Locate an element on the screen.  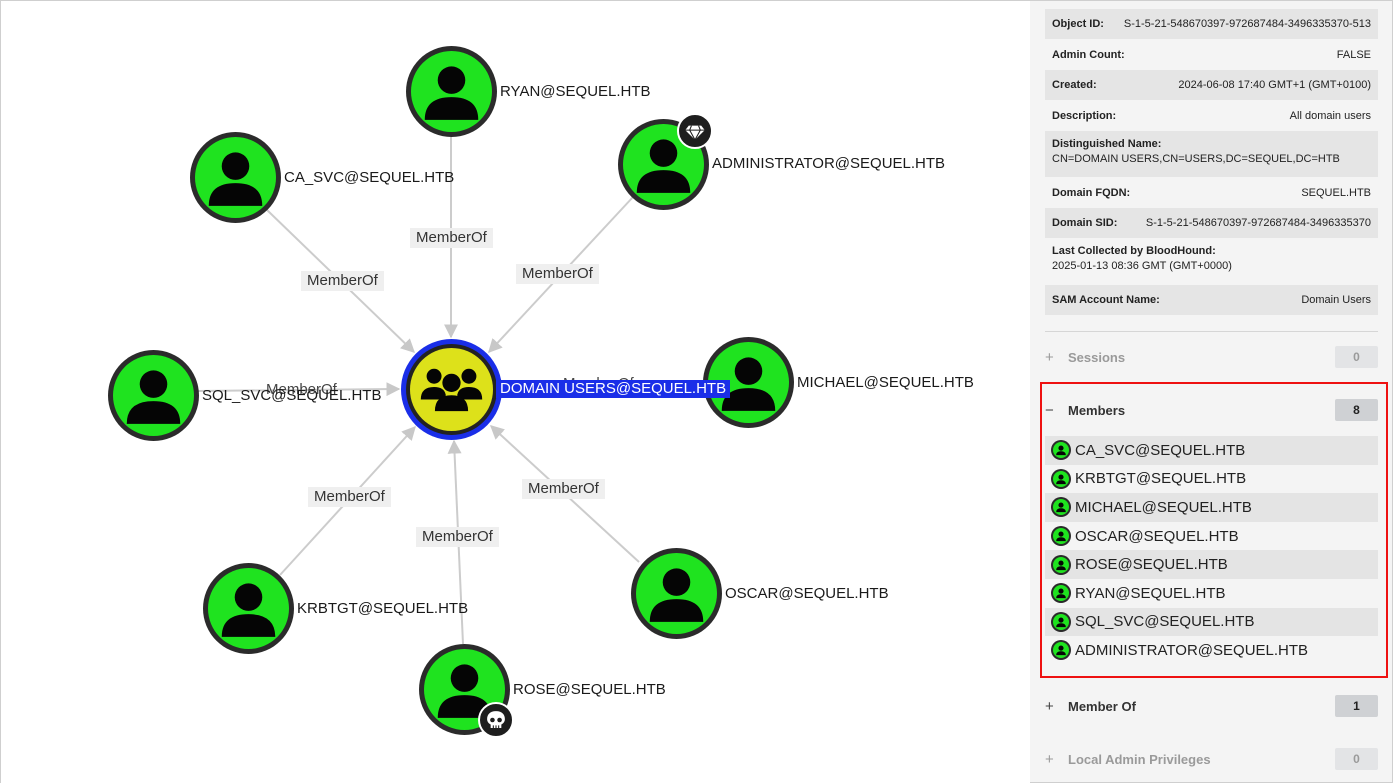
node-label-michael: MICHAEL@SEQUEL.HTB is located at coordinates (885, 383).